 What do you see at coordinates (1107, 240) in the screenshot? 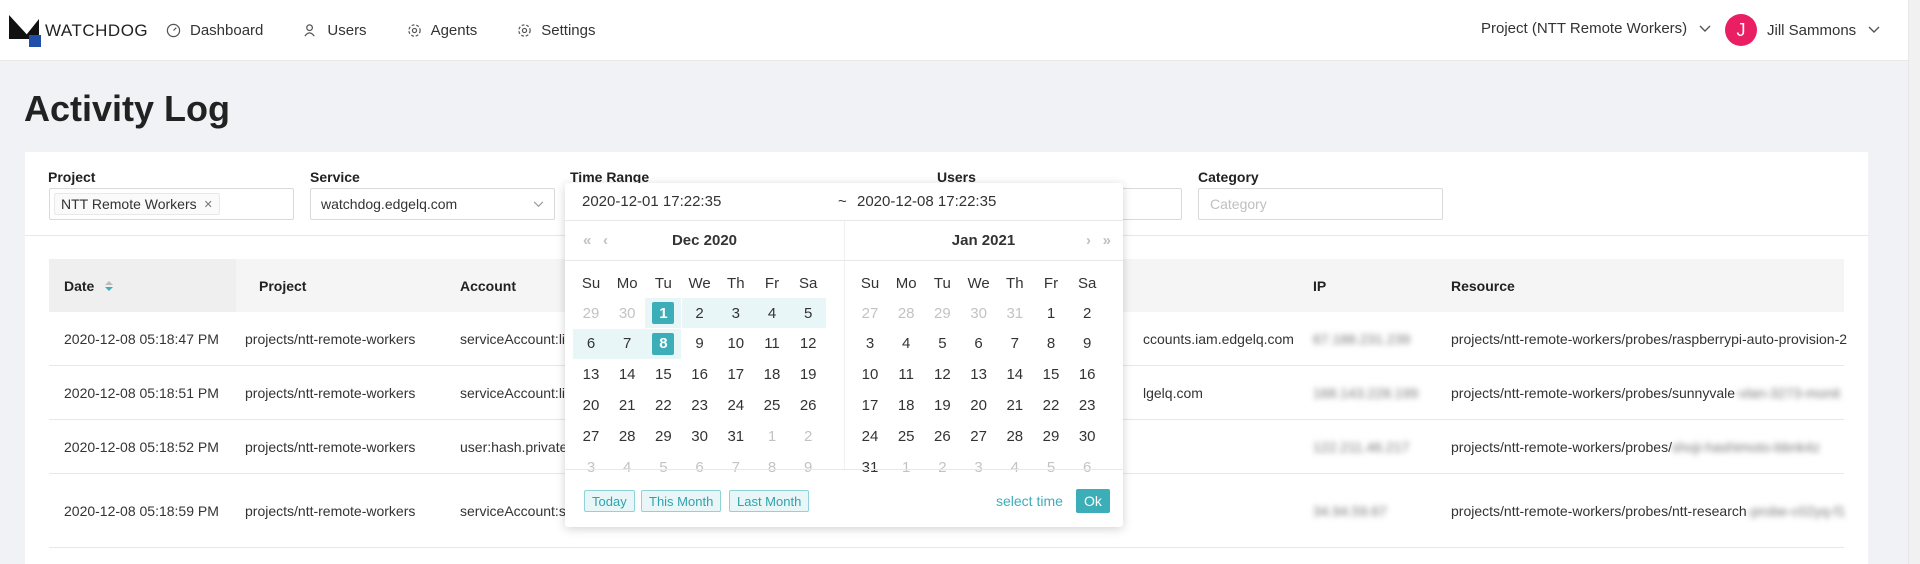
I see `next-year-icon: »` at bounding box center [1107, 240].